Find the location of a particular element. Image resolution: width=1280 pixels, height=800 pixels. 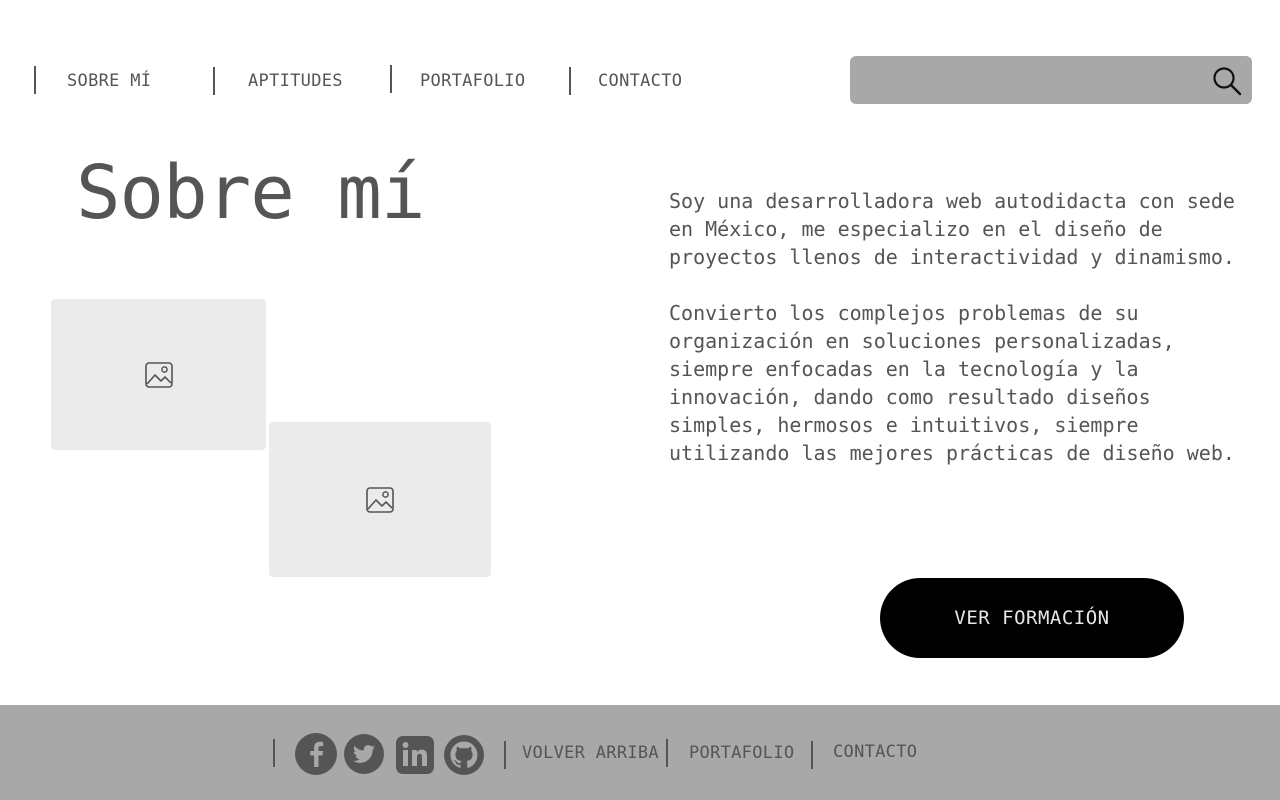

nav-item-label: CONTACTO is located at coordinates (640, 81).